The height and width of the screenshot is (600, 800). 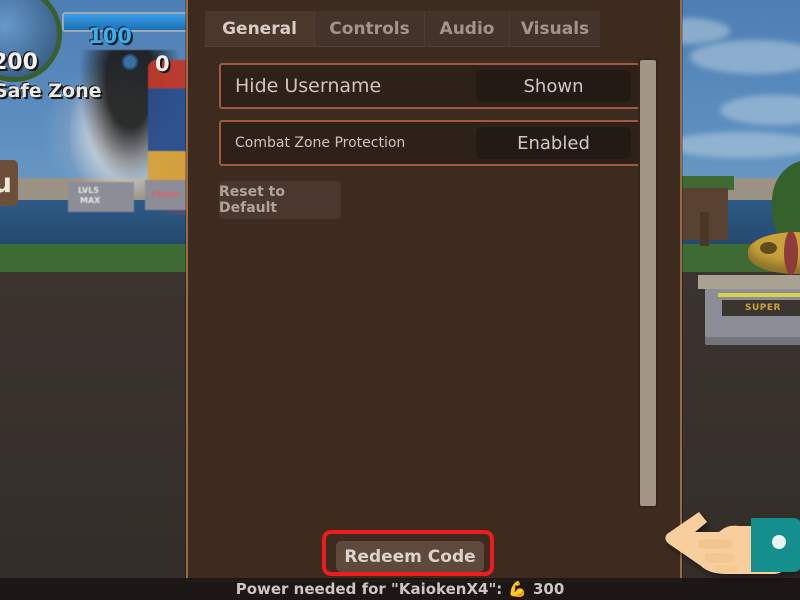 What do you see at coordinates (51, 91) in the screenshot?
I see `safe-zone-label: Safe Zone` at bounding box center [51, 91].